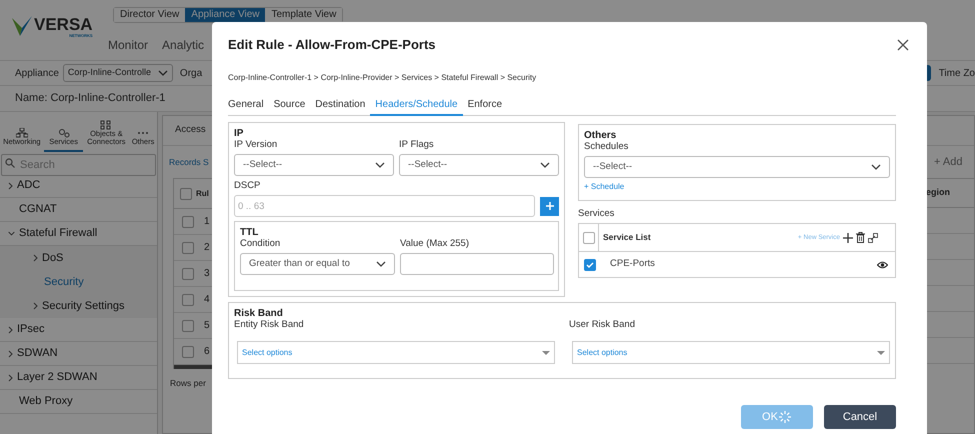 Image resolution: width=975 pixels, height=434 pixels. What do you see at coordinates (188, 383) in the screenshot?
I see `pagination-label: Rows per` at bounding box center [188, 383].